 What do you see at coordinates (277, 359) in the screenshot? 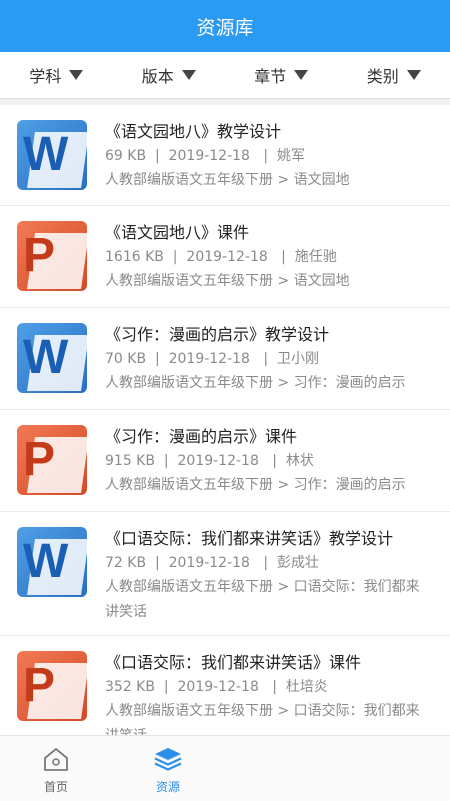
I see `resource-meta: 70 KB | 2019-12-18 | 卫小刚` at bounding box center [277, 359].